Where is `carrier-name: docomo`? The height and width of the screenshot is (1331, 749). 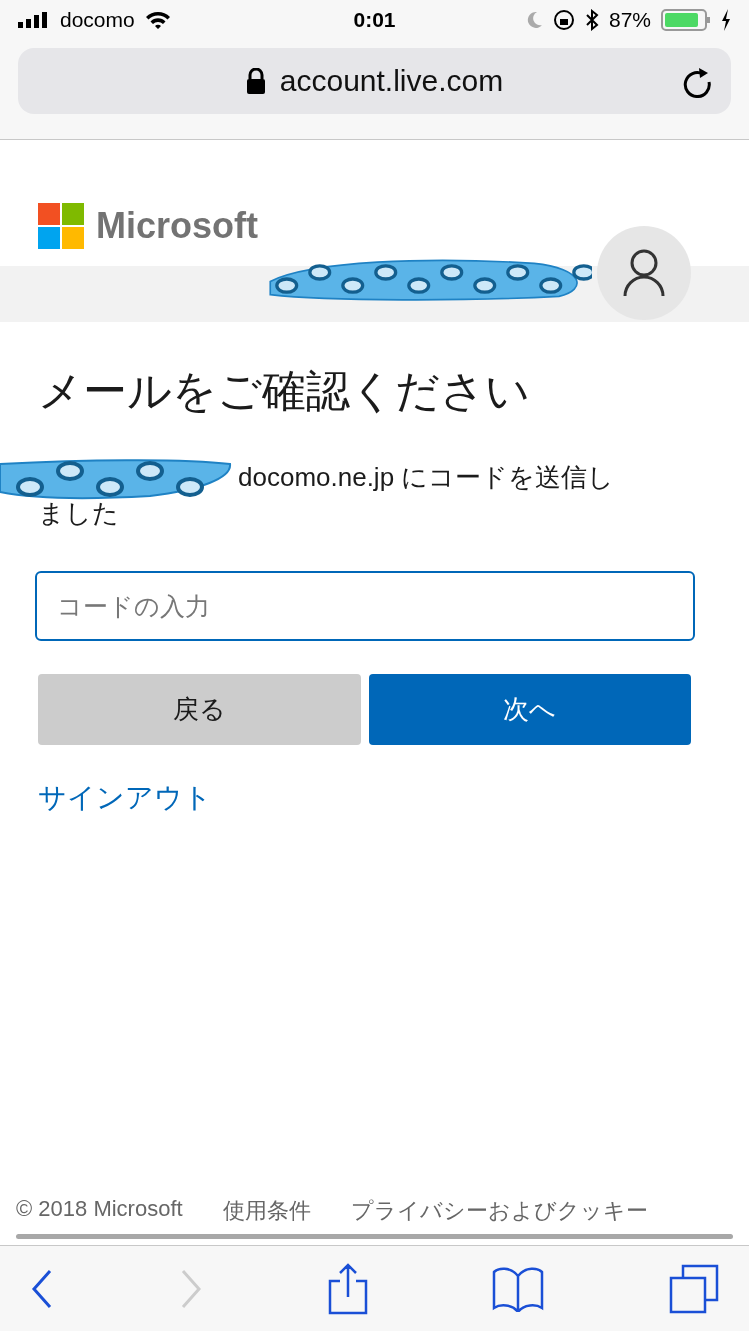 carrier-name: docomo is located at coordinates (97, 20).